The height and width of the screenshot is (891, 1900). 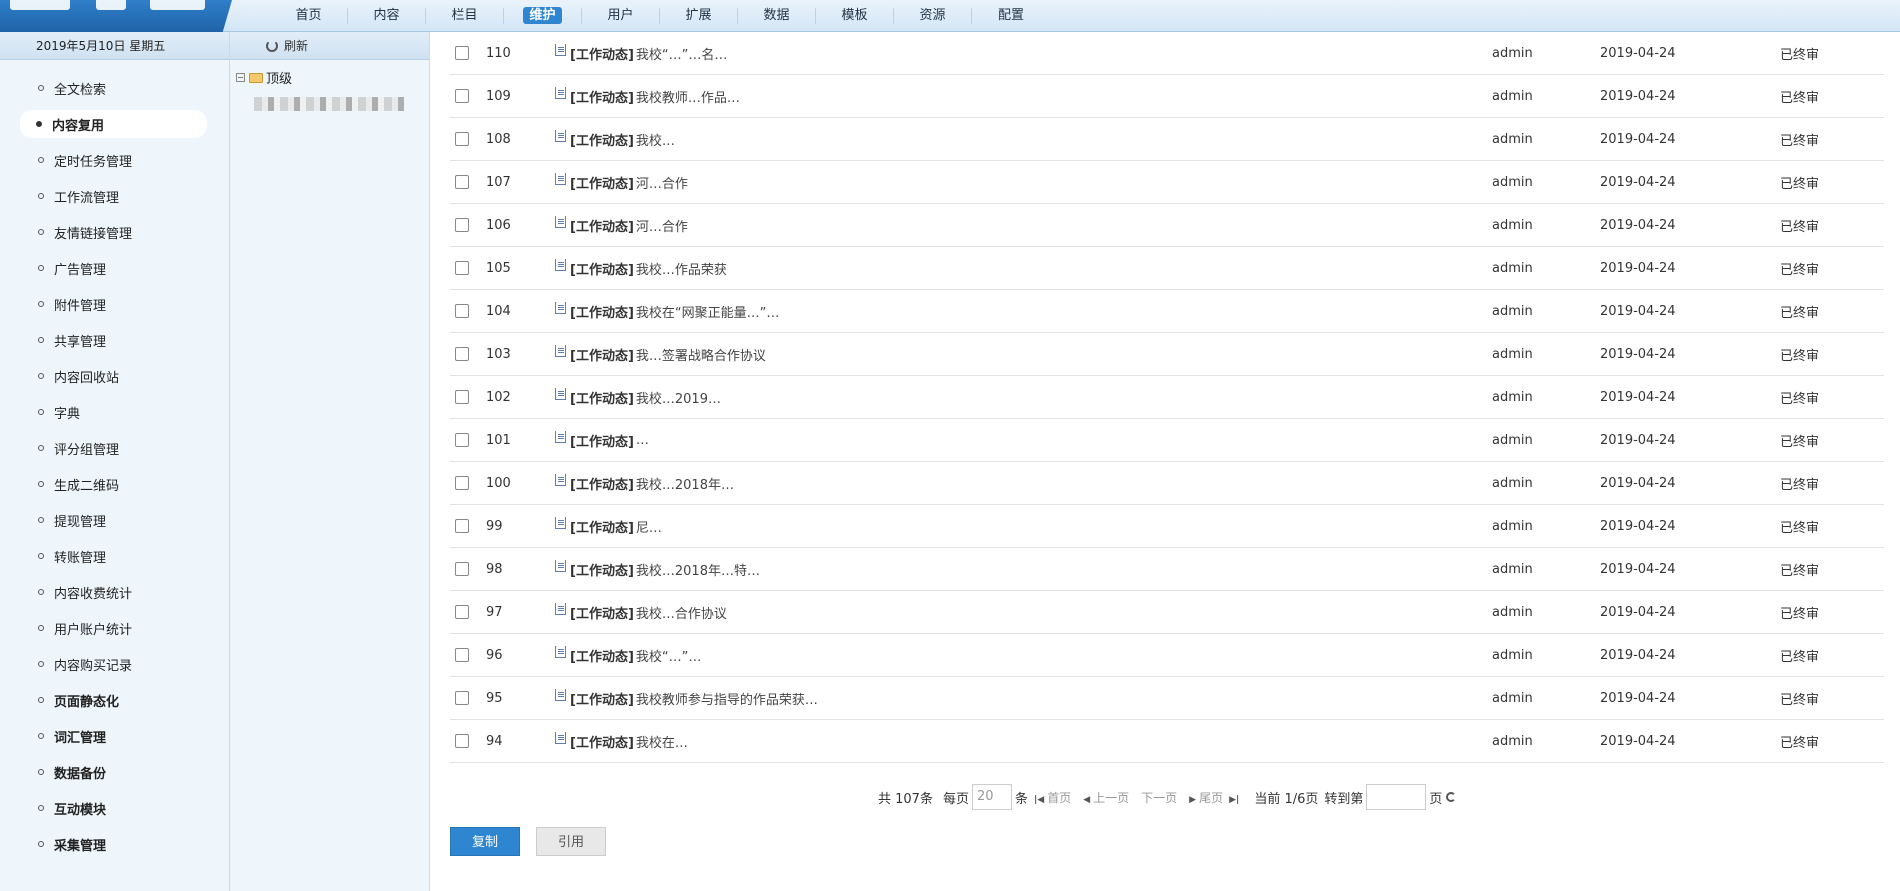 What do you see at coordinates (621, 16) in the screenshot?
I see `nav-item: 用户` at bounding box center [621, 16].